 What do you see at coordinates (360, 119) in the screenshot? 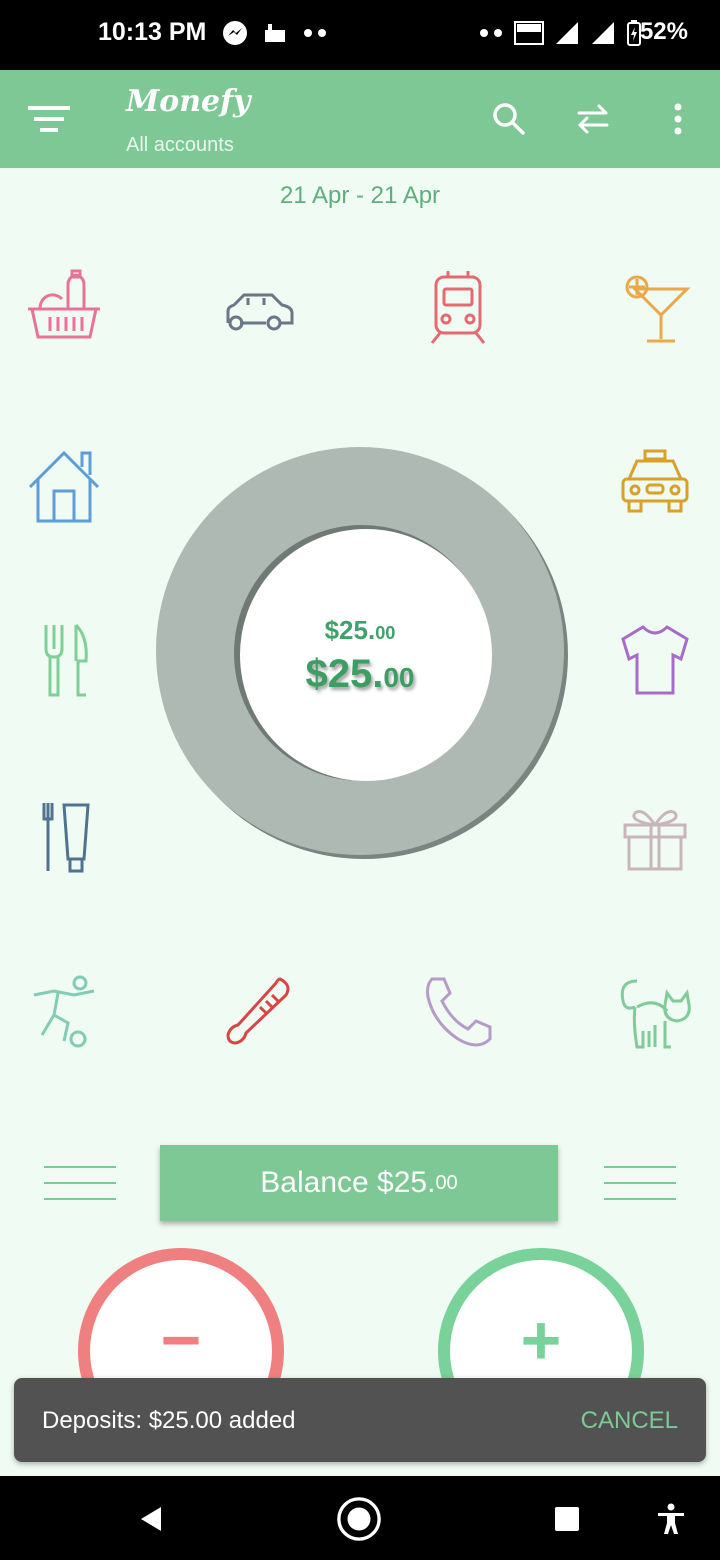
I see `app-bar: Monefy All accounts` at bounding box center [360, 119].